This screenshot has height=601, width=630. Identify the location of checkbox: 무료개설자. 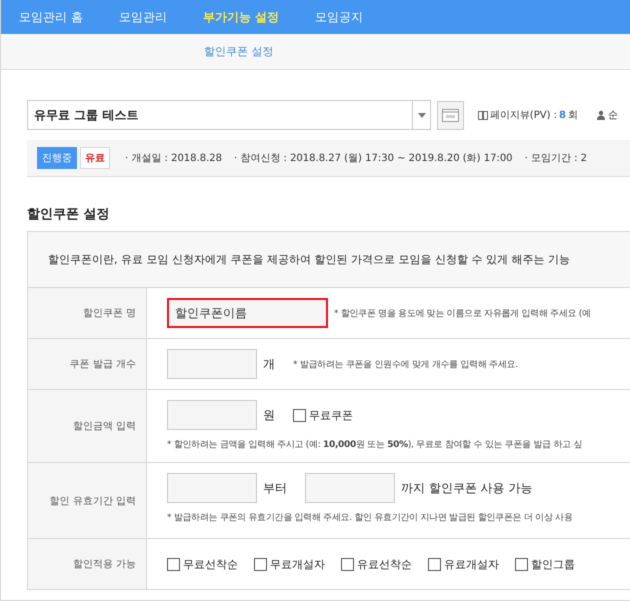
(289, 564).